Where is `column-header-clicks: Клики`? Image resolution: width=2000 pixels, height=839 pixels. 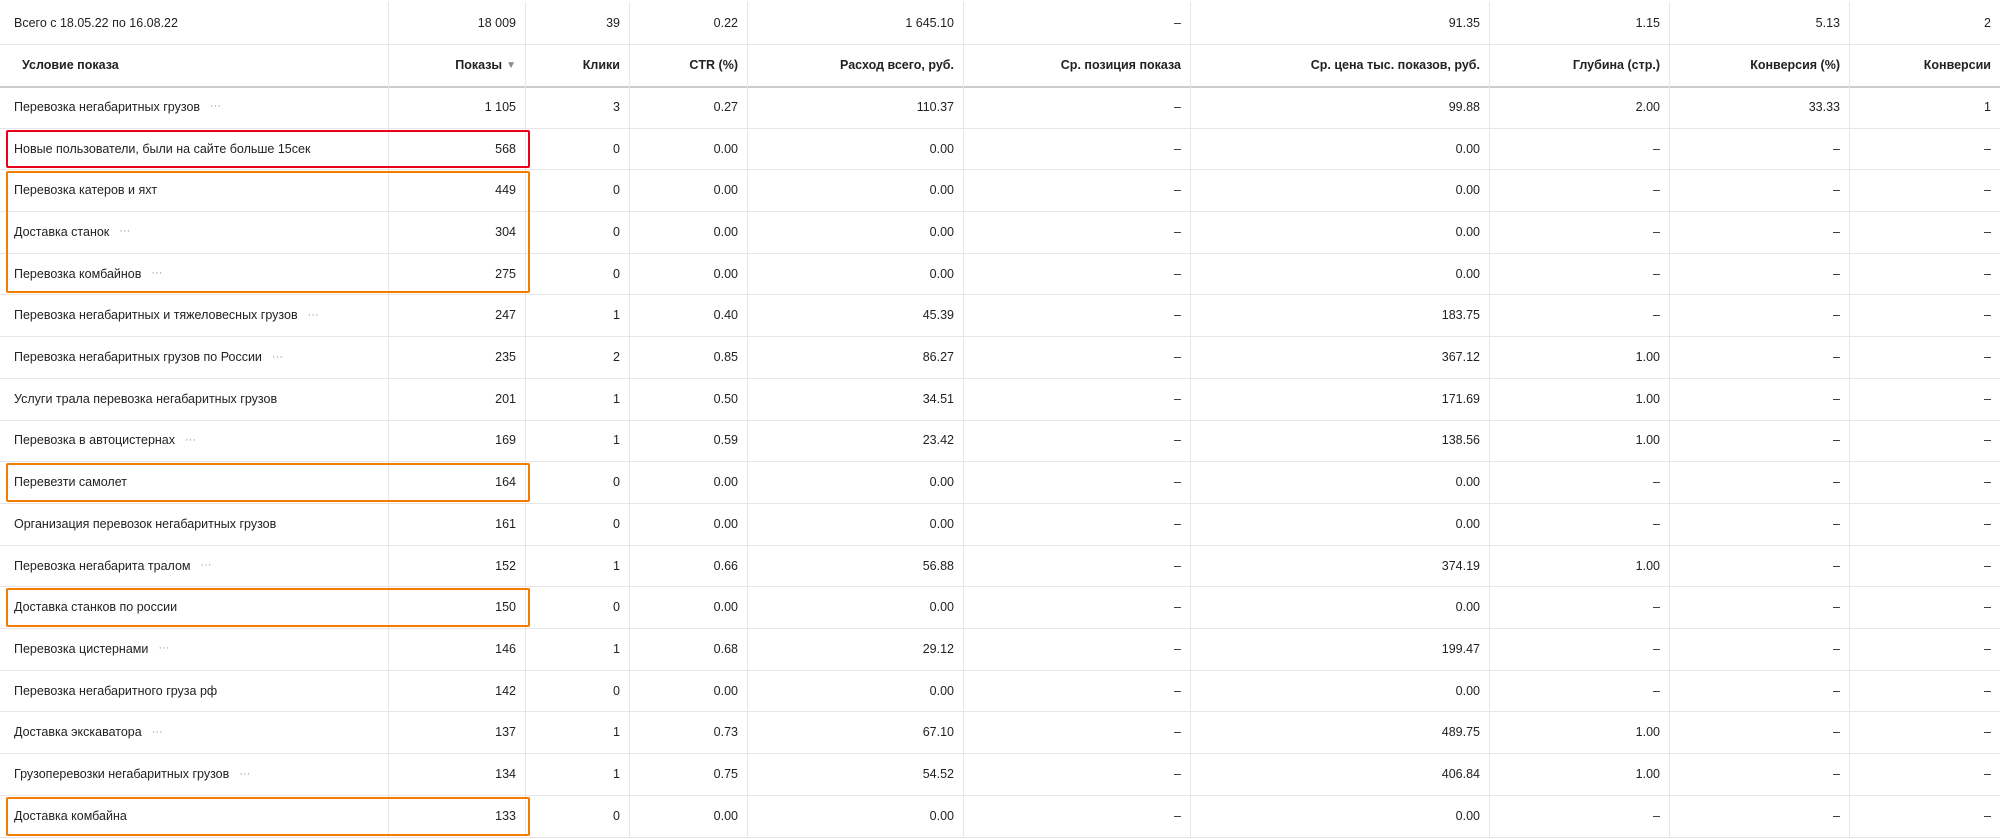
column-header-clicks: Клики is located at coordinates (578, 65).